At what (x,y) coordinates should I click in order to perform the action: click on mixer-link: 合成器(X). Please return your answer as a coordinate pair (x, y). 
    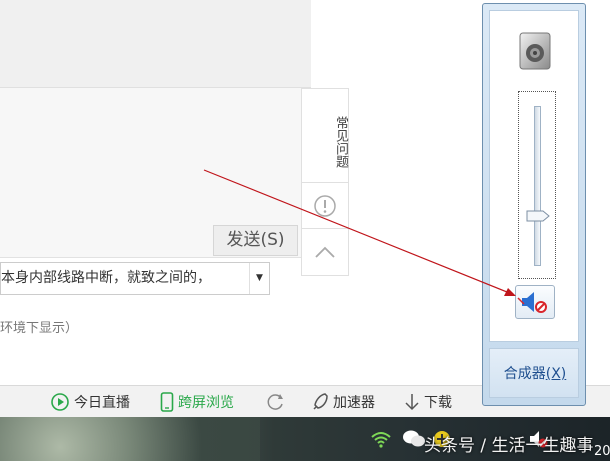
    Looking at the image, I should click on (535, 373).